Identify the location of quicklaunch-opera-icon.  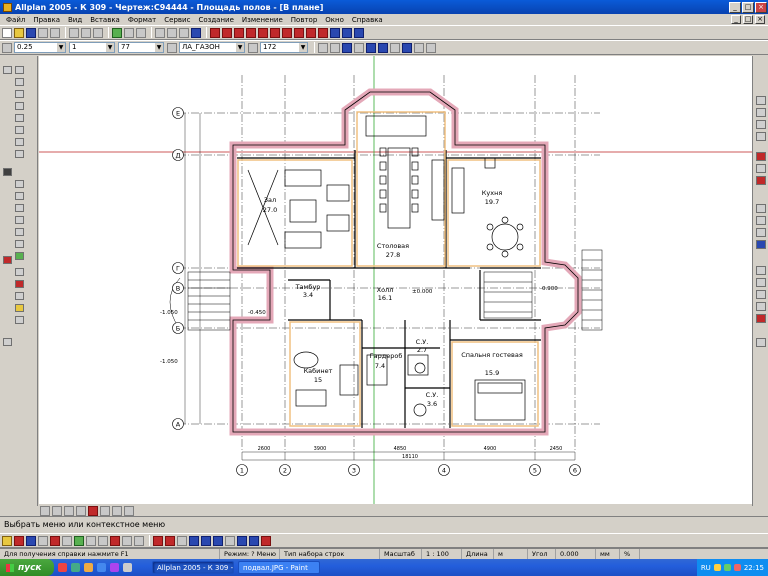
(62, 567).